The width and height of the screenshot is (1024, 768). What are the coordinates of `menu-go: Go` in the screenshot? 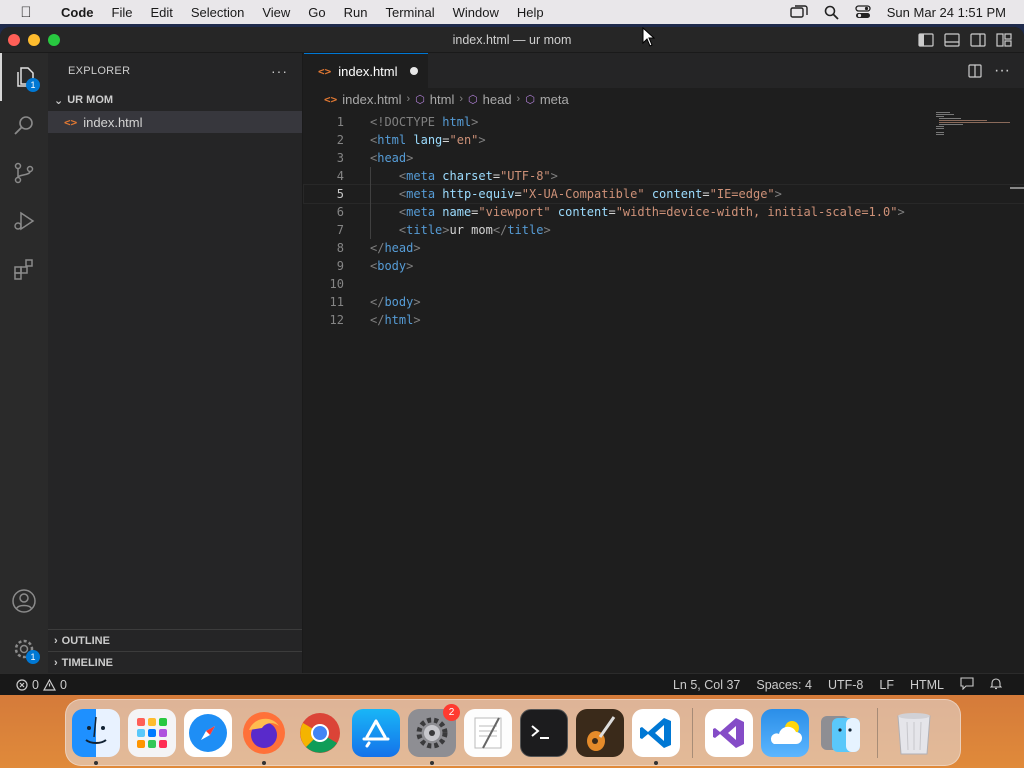 It's located at (316, 12).